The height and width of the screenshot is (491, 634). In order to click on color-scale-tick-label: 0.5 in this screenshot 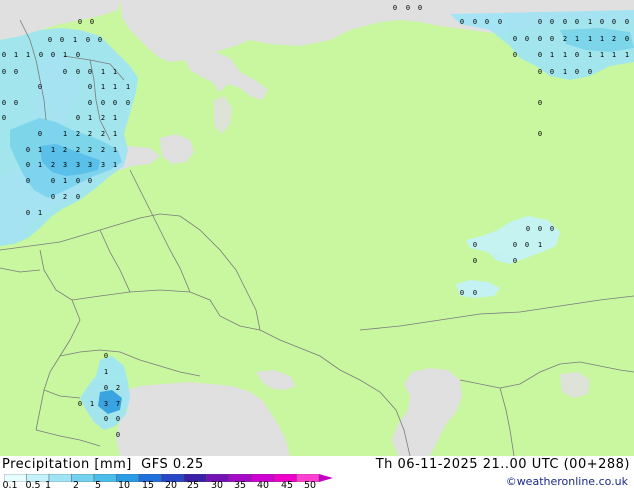, I will do `click(33, 485)`.